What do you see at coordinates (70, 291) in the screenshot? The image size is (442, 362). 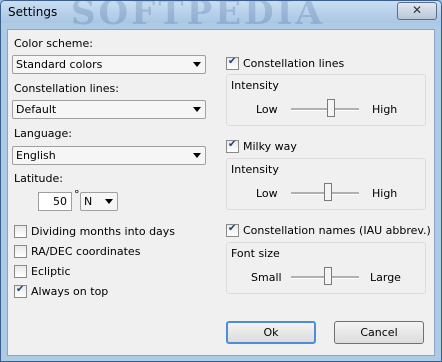 I see `always-on-top-label: Always on top` at bounding box center [70, 291].